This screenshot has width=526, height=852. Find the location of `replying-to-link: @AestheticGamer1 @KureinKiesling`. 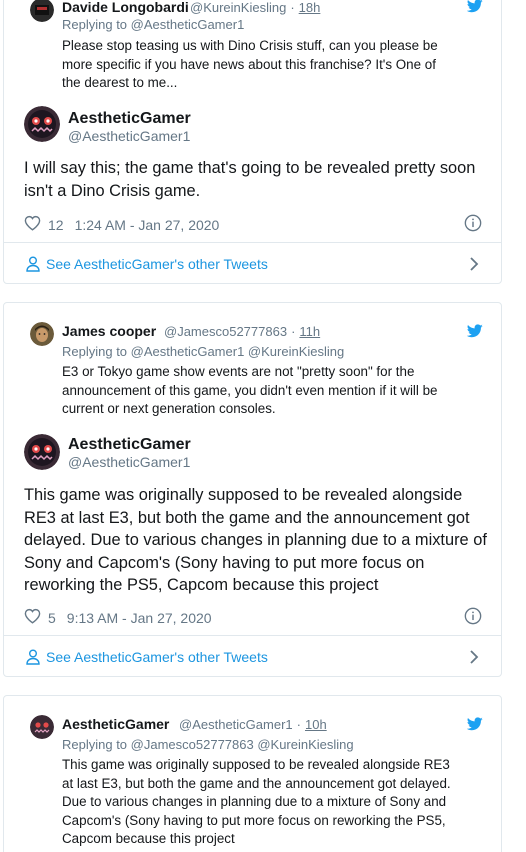

replying-to-link: @AestheticGamer1 @KureinKiesling is located at coordinates (238, 351).